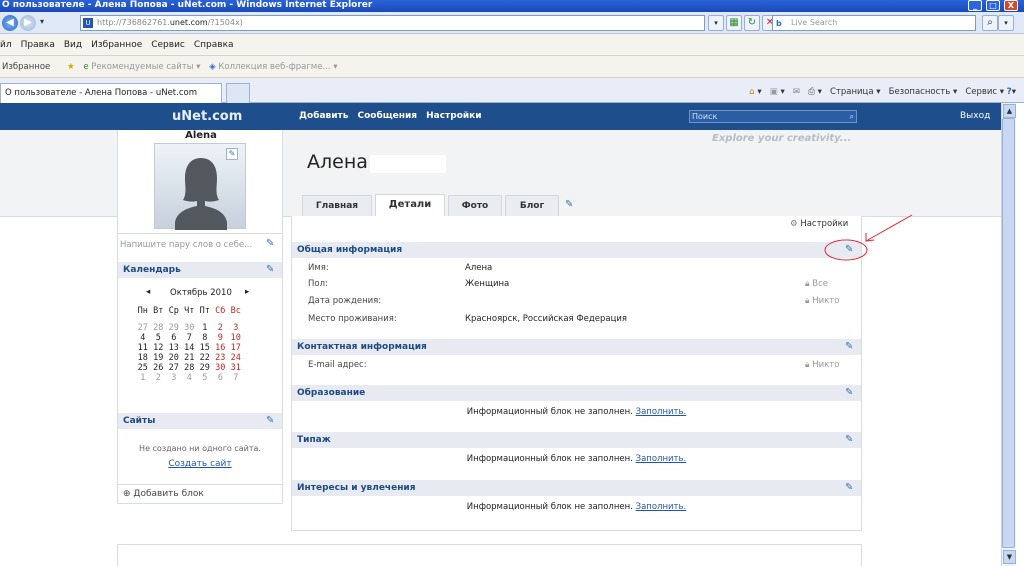 The height and width of the screenshot is (566, 1024). I want to click on calendar-day: 18, so click(143, 358).